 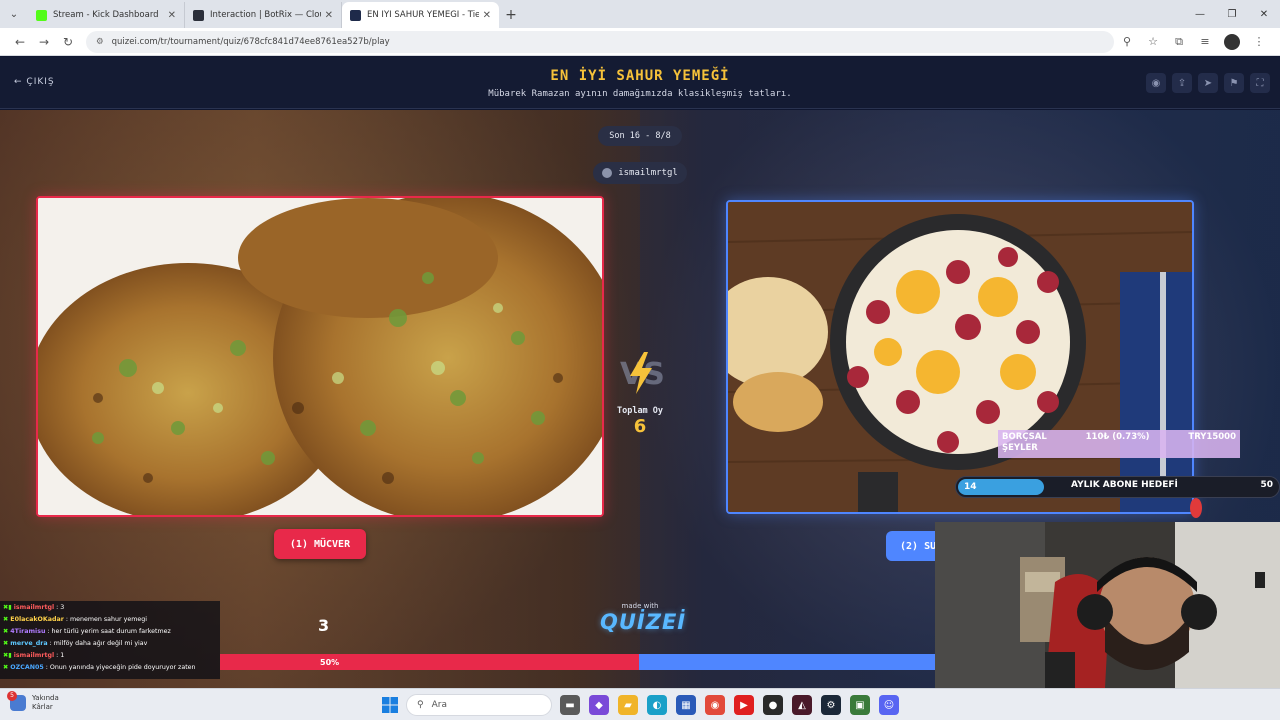 I want to click on subscriber-goal-bar: 14 AYLIK ABONE HEDEFİ 50, so click(x=1117, y=487).